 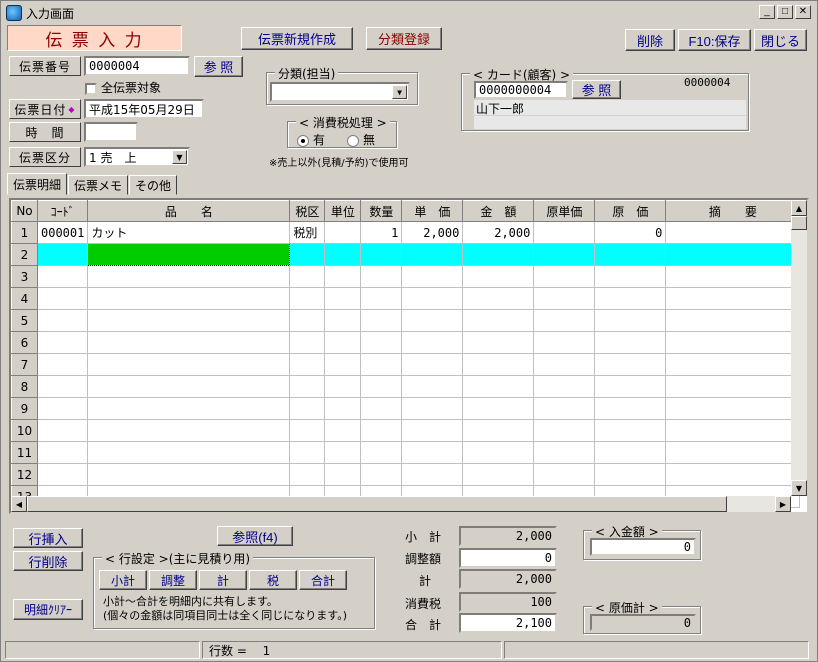 I want to click on grid-cell-code: 000001, so click(x=63, y=232).